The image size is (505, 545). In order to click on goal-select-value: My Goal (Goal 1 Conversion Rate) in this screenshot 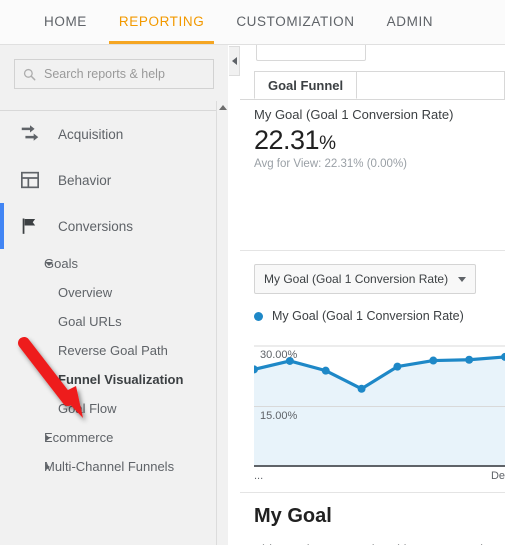, I will do `click(356, 279)`.